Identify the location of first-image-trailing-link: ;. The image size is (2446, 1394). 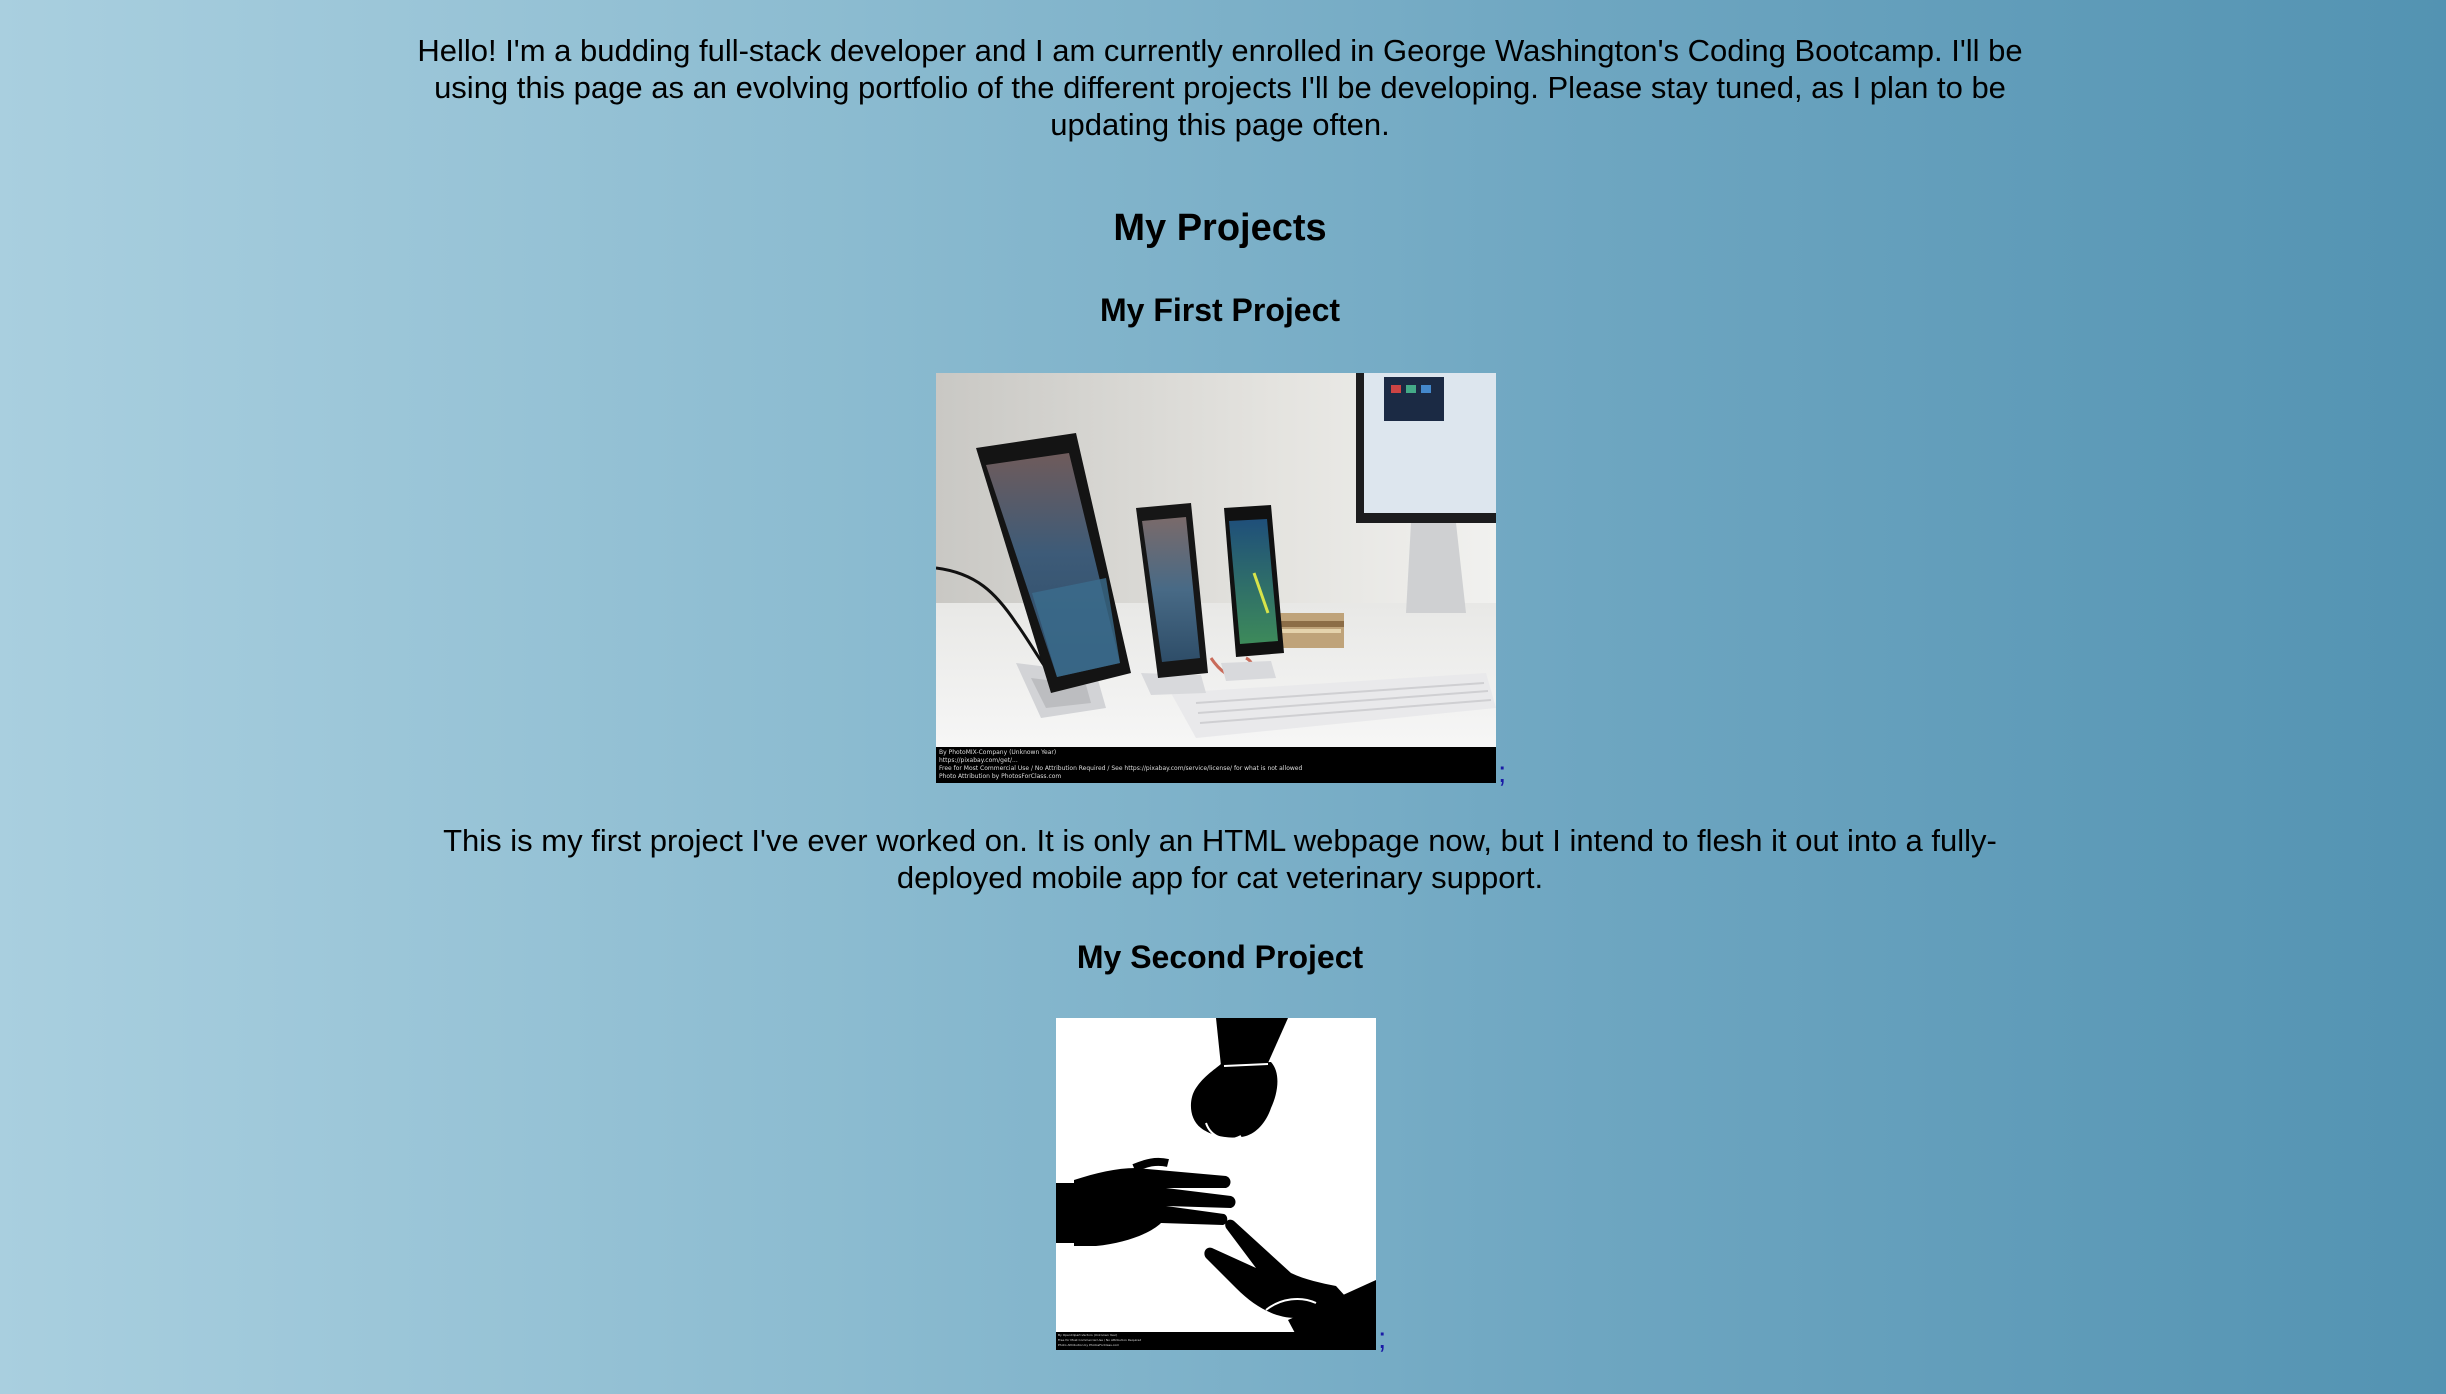
(1502, 773).